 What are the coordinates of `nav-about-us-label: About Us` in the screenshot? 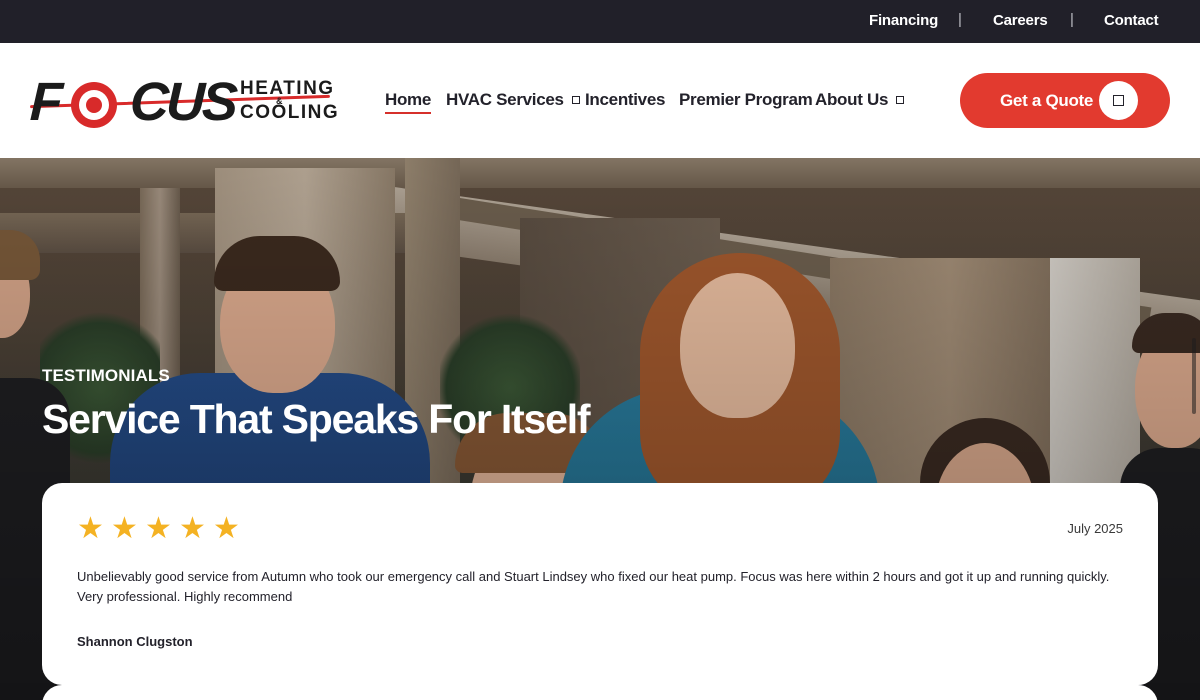 It's located at (852, 99).